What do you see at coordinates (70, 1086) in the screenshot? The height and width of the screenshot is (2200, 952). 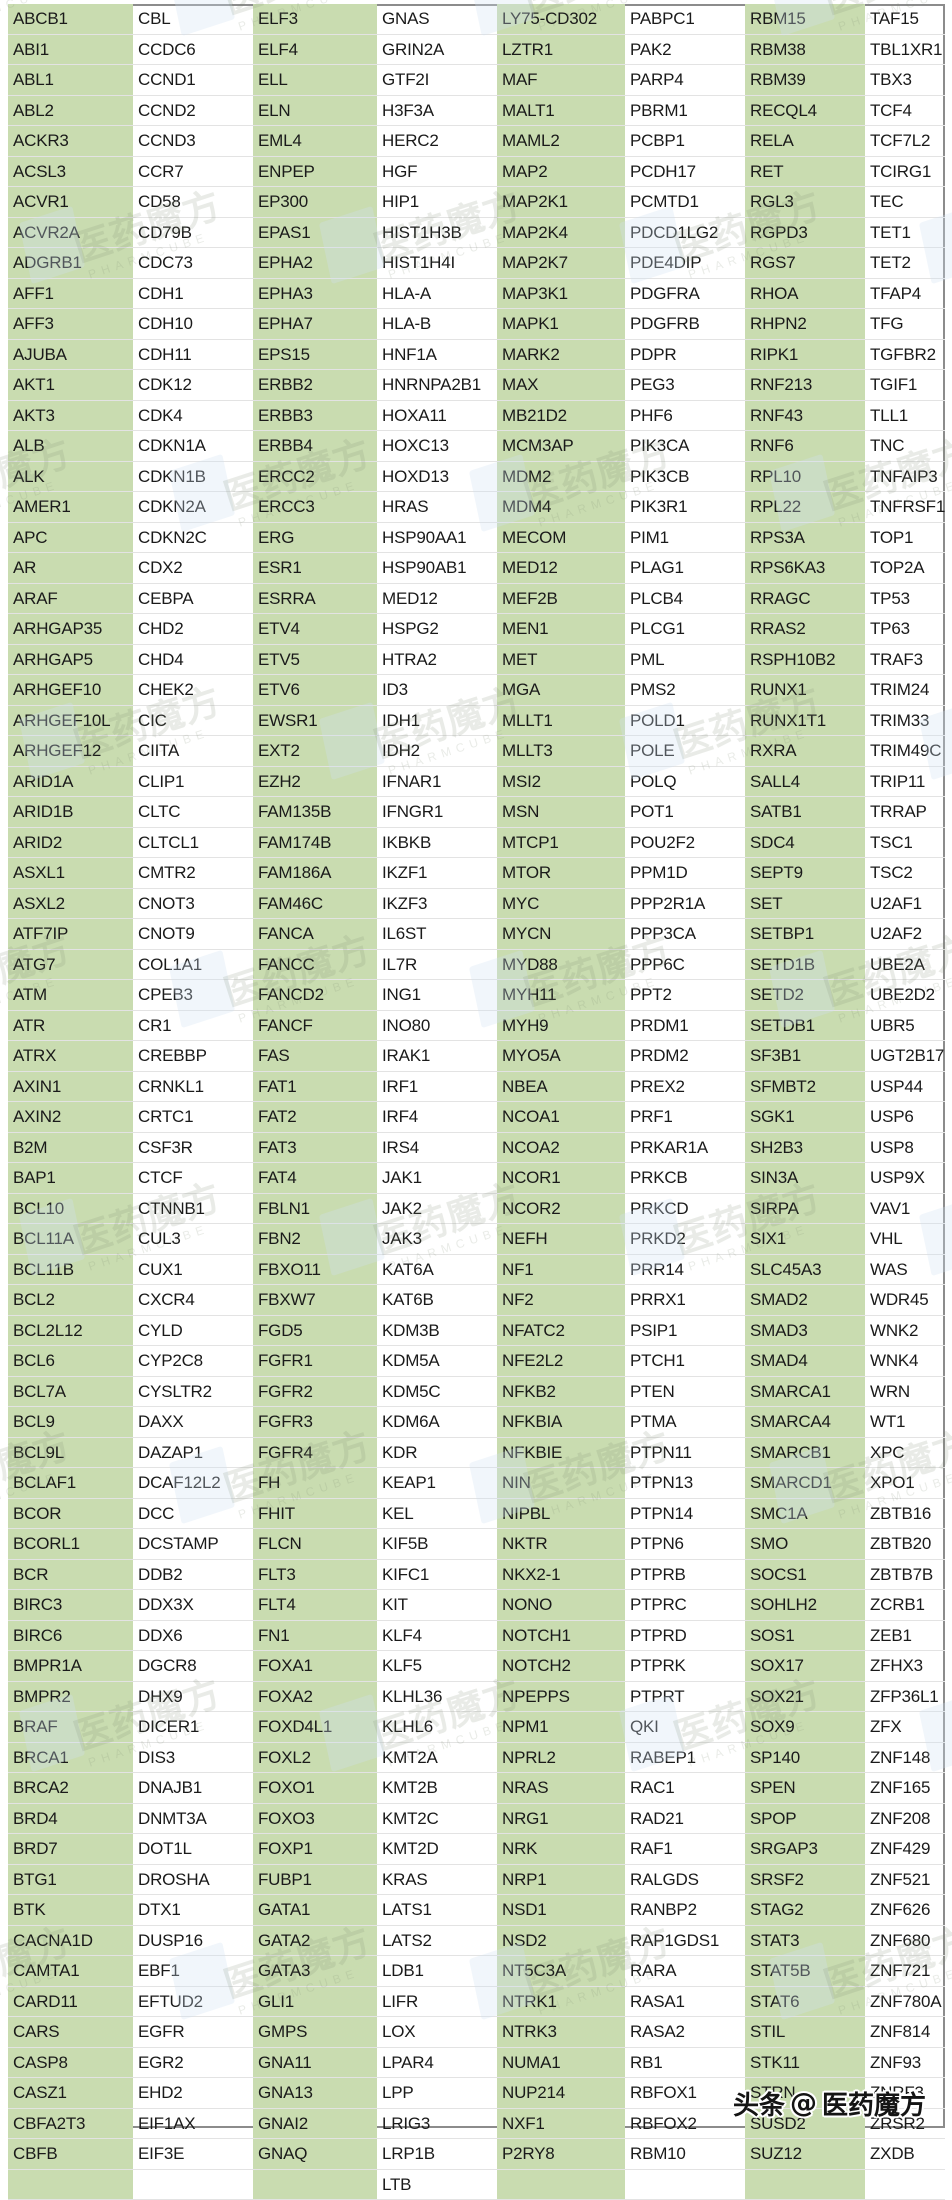 I see `gene-cell: AXIN1` at bounding box center [70, 1086].